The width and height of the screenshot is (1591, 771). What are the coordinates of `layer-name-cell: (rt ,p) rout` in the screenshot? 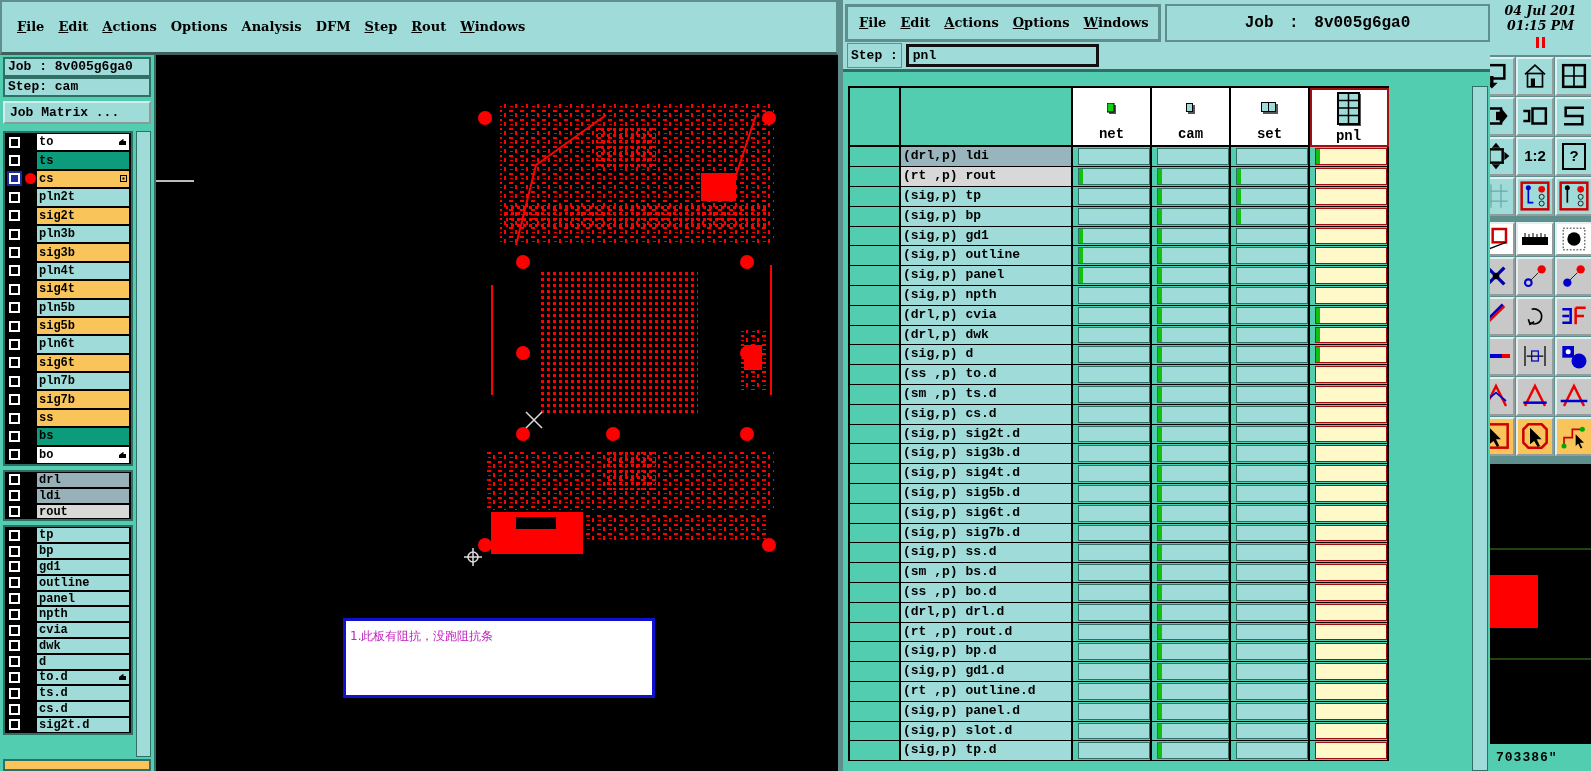 It's located at (987, 177).